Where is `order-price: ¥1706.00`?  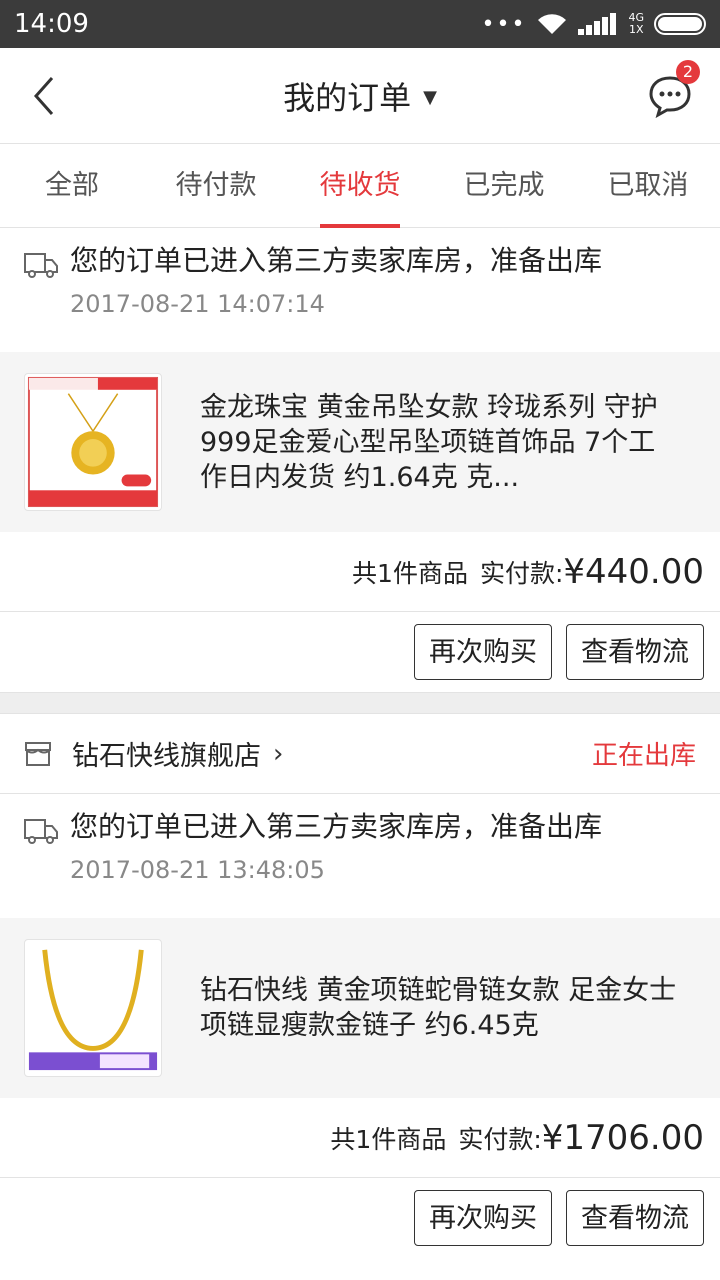 order-price: ¥1706.00 is located at coordinates (622, 1137).